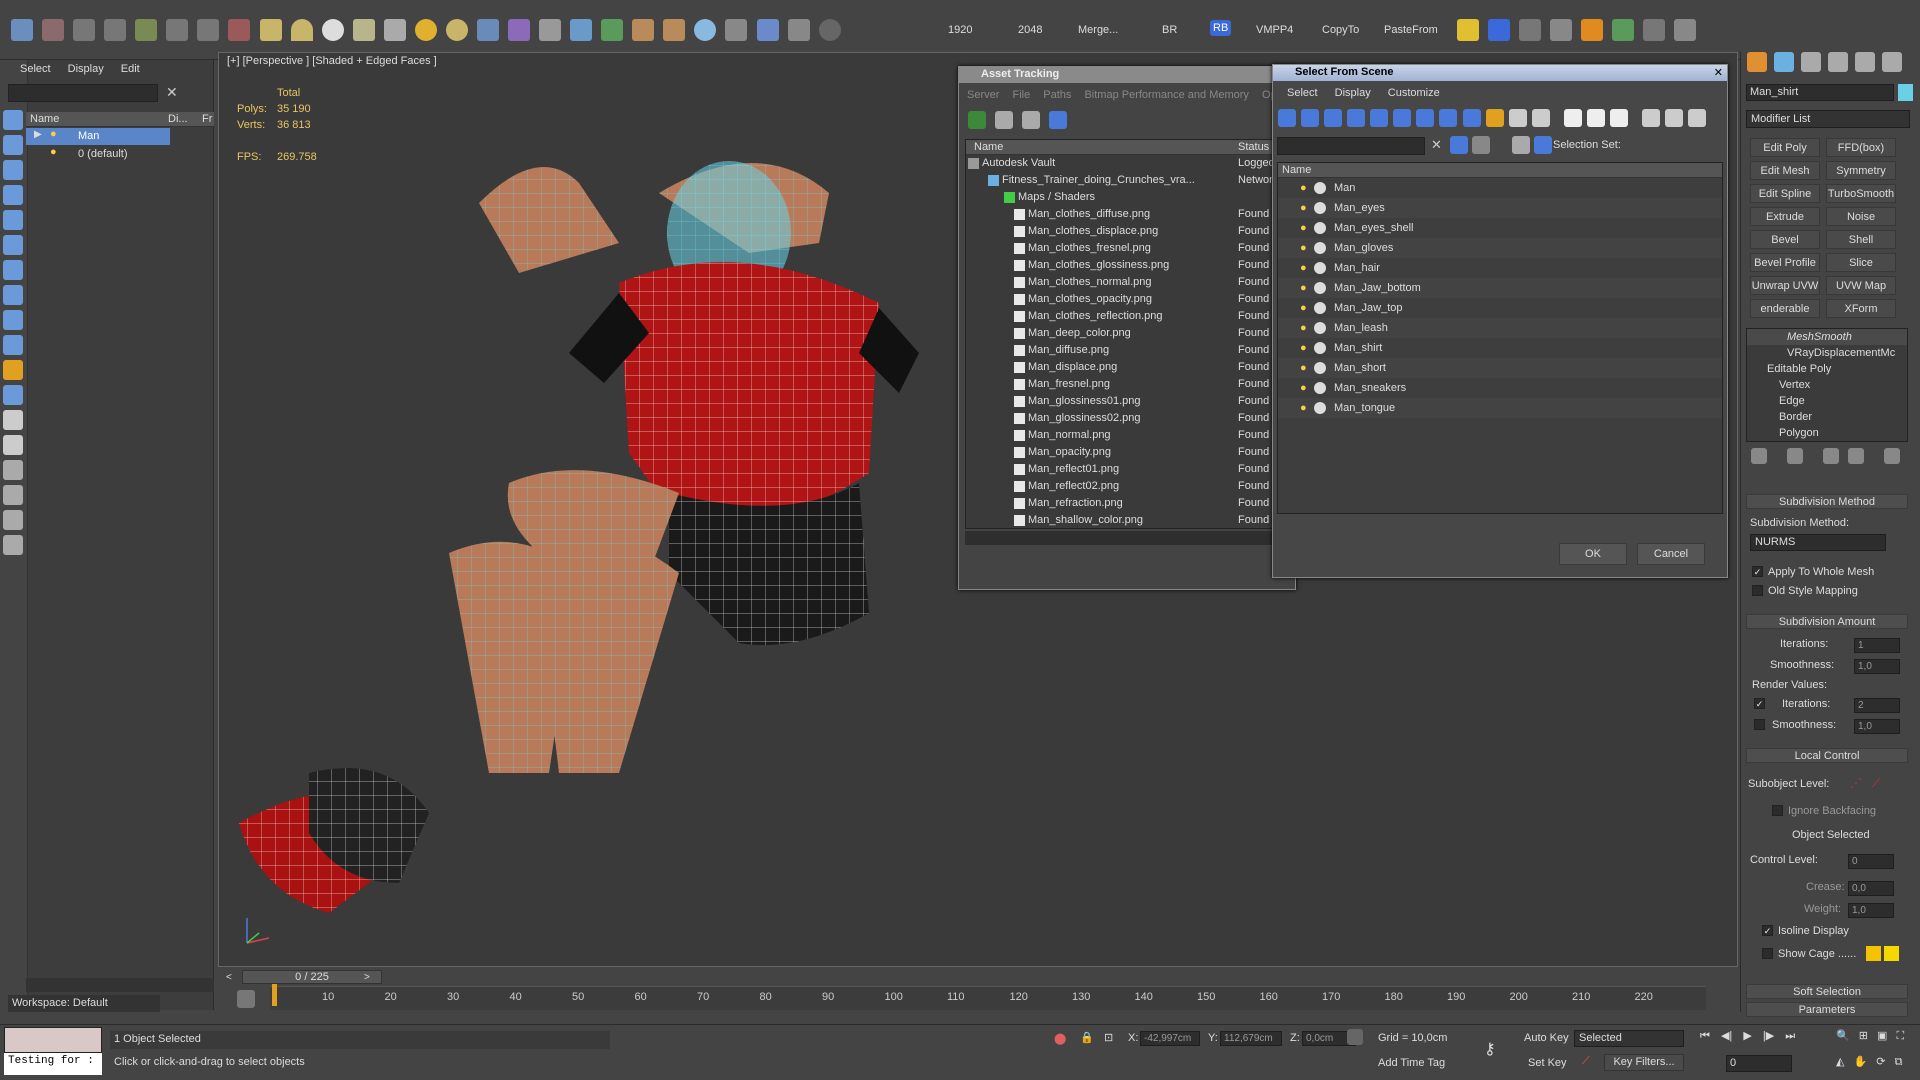  What do you see at coordinates (1287, 118) in the screenshot?
I see `geometry-icon` at bounding box center [1287, 118].